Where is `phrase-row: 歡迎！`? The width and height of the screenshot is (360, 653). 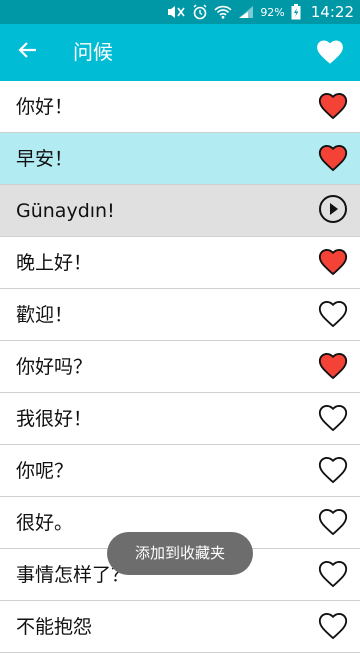 phrase-row: 歡迎！ is located at coordinates (180, 315).